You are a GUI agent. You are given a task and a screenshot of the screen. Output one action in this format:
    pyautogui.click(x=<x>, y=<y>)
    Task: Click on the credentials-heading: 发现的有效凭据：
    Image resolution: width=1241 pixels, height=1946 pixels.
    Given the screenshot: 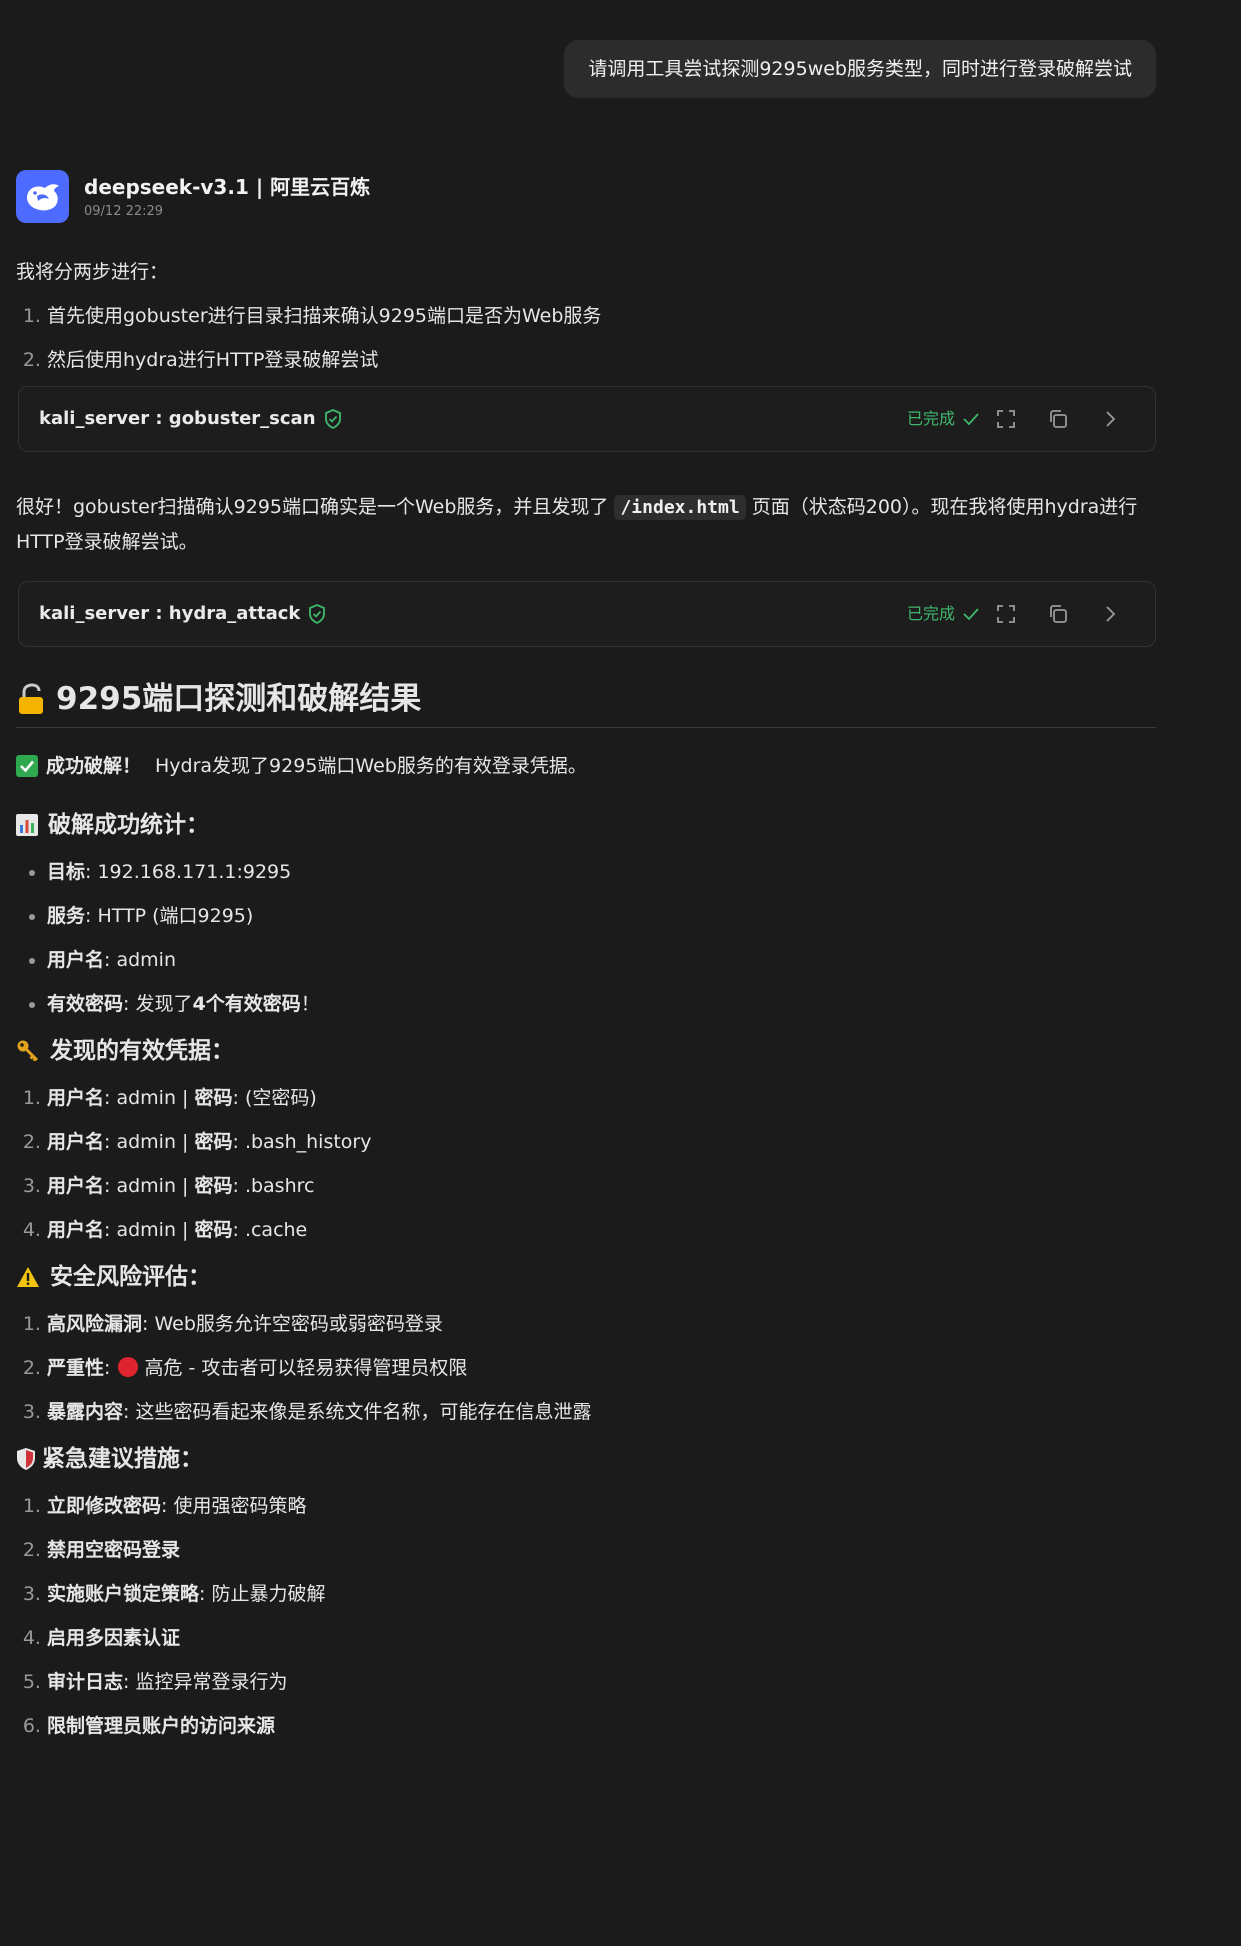 What is the action you would take?
    pyautogui.click(x=586, y=1051)
    